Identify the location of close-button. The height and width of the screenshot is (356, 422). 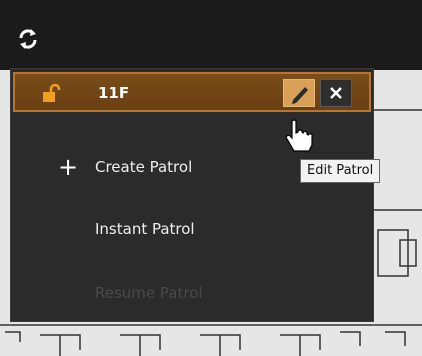
(336, 93).